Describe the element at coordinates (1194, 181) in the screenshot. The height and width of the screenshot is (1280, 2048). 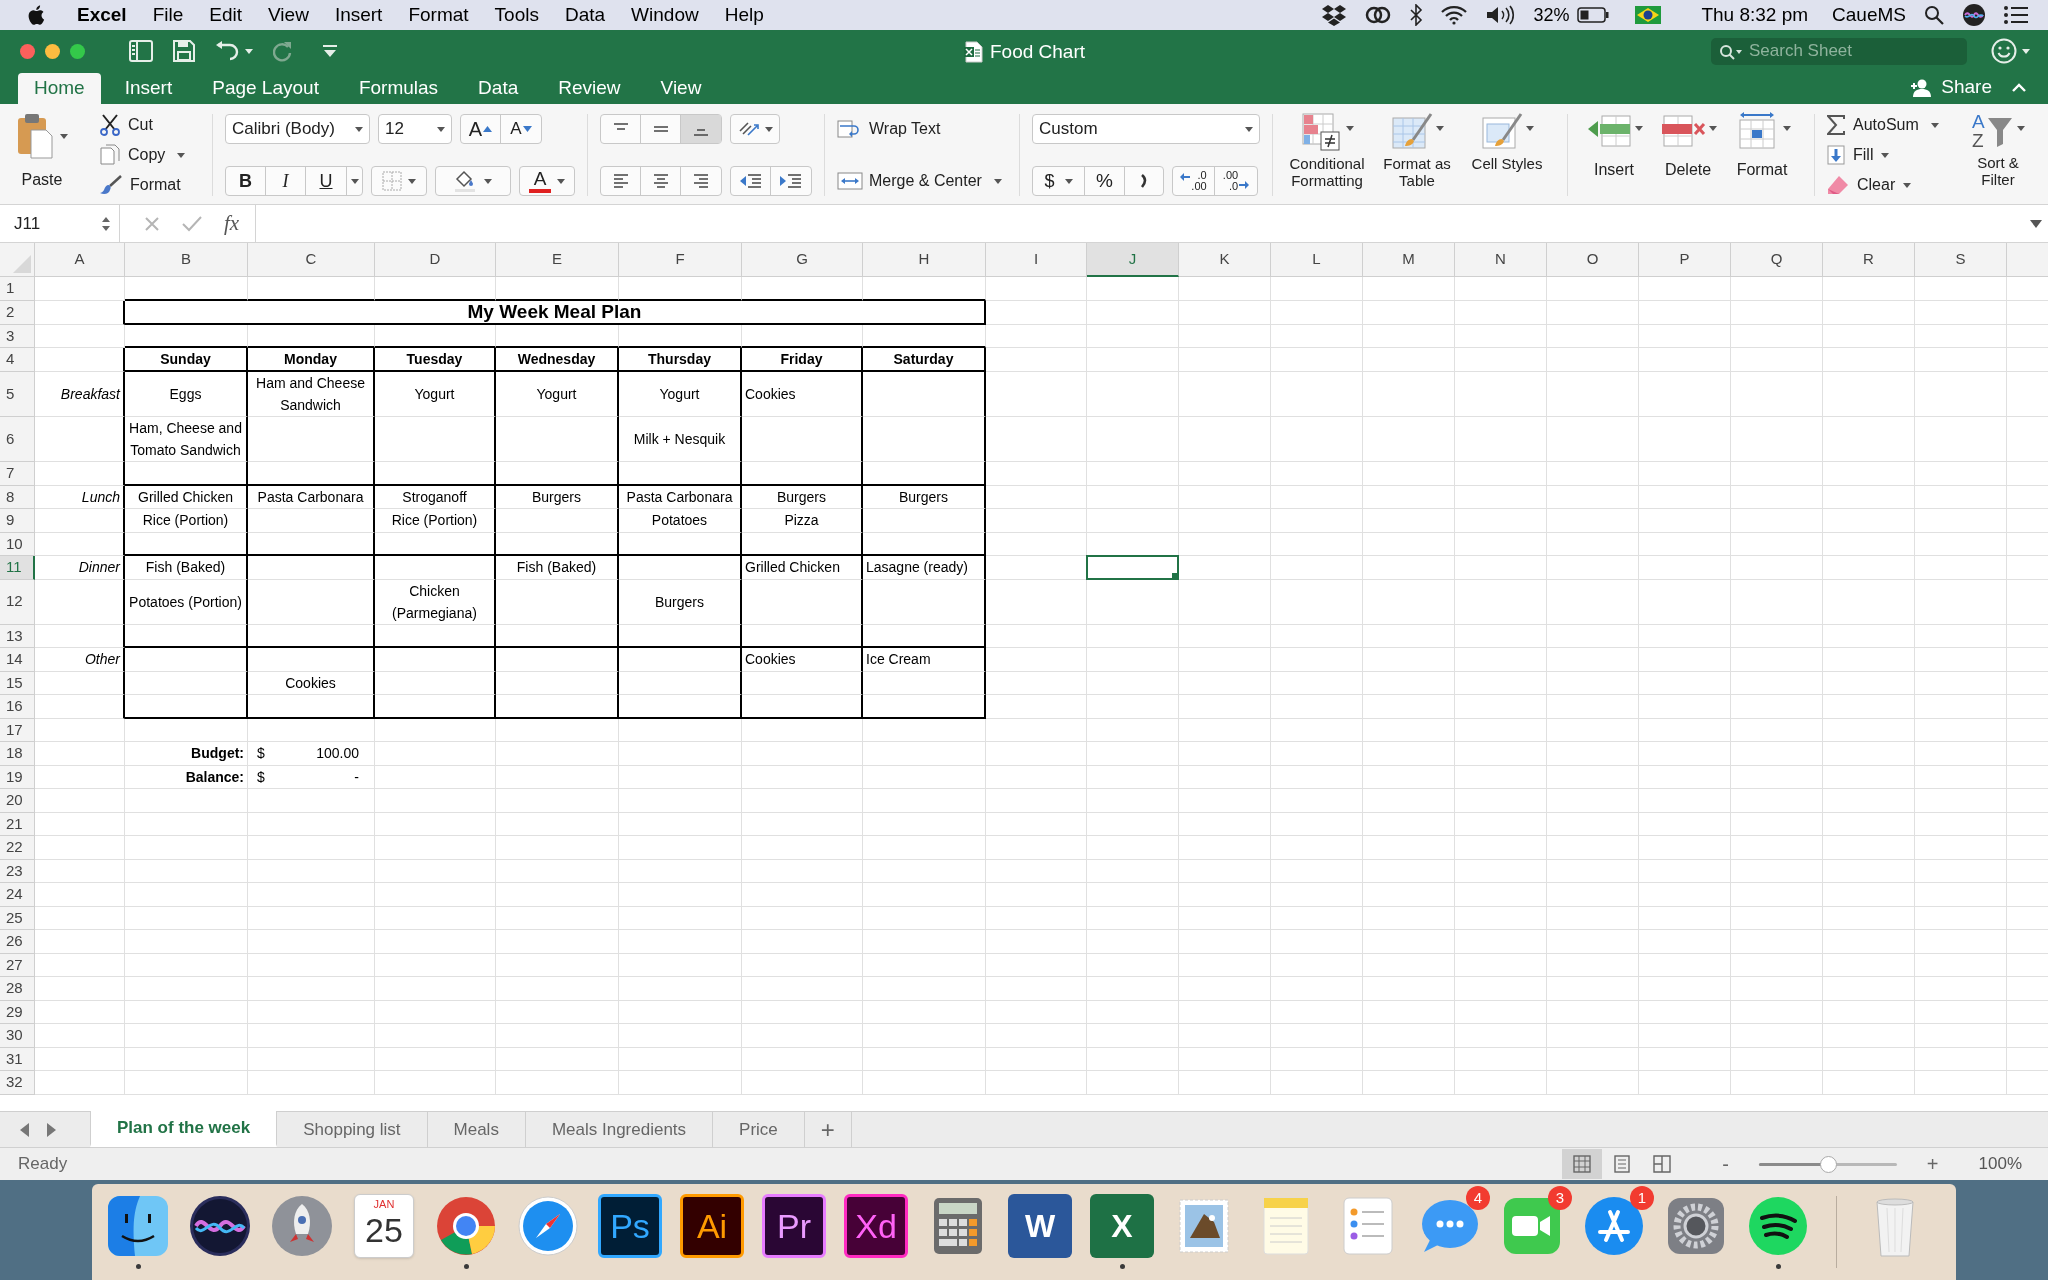
I see `increase-decimal-button: .0 .00` at that location.